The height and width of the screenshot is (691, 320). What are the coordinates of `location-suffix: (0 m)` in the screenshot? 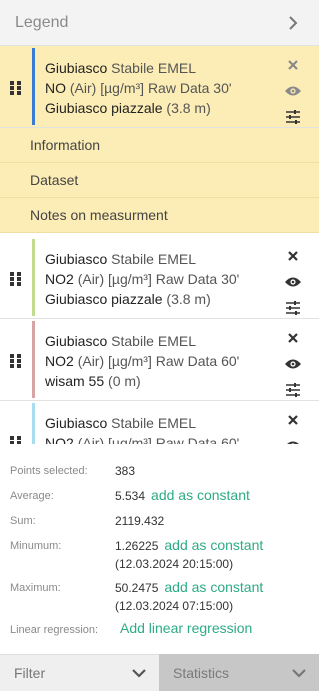 It's located at (124, 381).